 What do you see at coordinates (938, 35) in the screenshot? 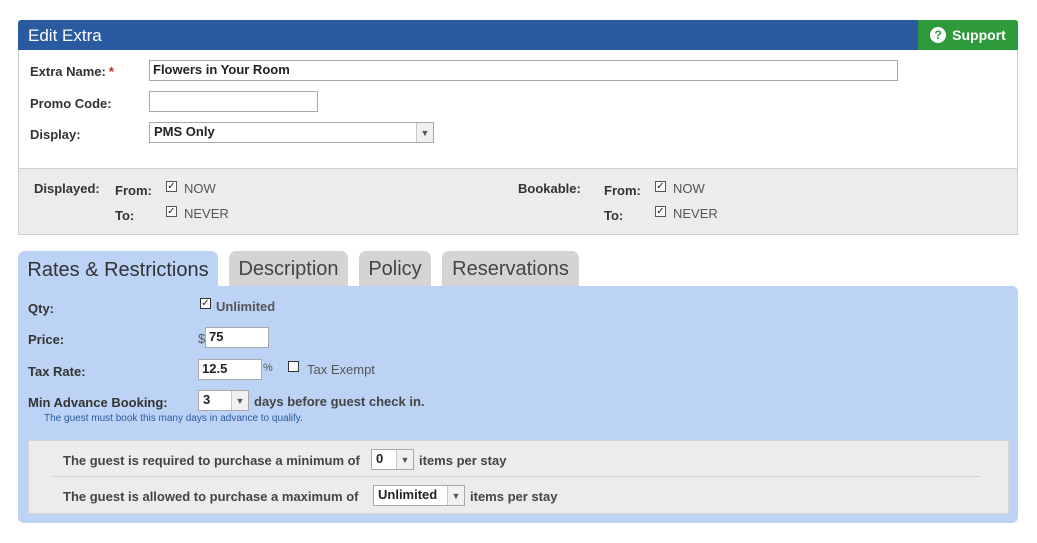
I see `help-circle-icon: ?` at bounding box center [938, 35].